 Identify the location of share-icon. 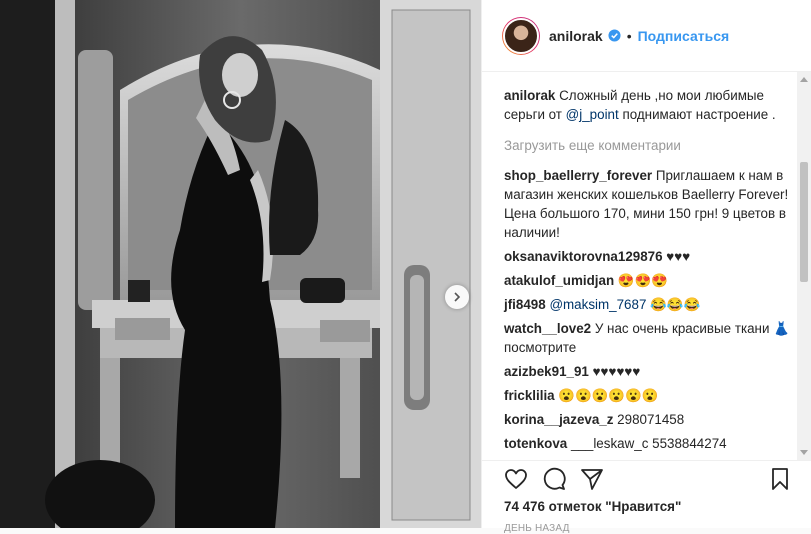
(592, 479).